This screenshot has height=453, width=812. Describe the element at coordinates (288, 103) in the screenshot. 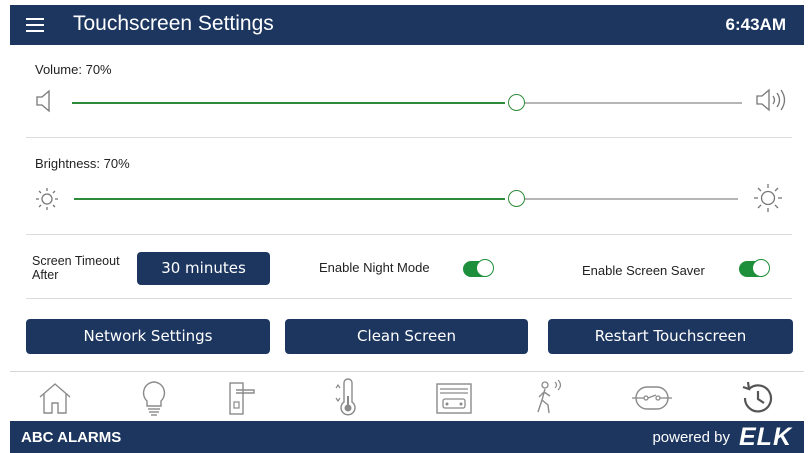

I see `volume-track-filled` at that location.